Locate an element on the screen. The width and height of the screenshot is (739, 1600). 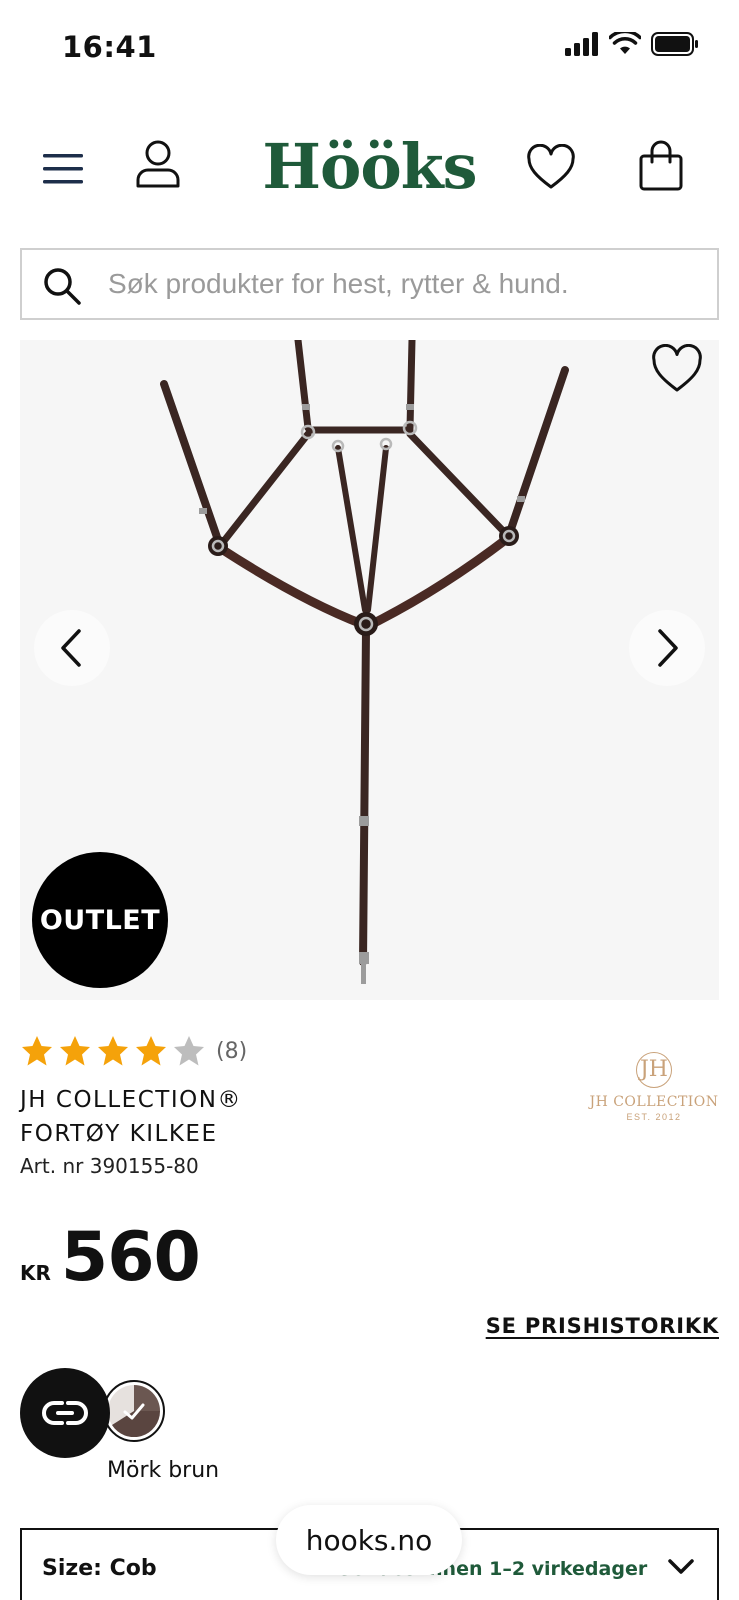
chat-button is located at coordinates (65, 1413).